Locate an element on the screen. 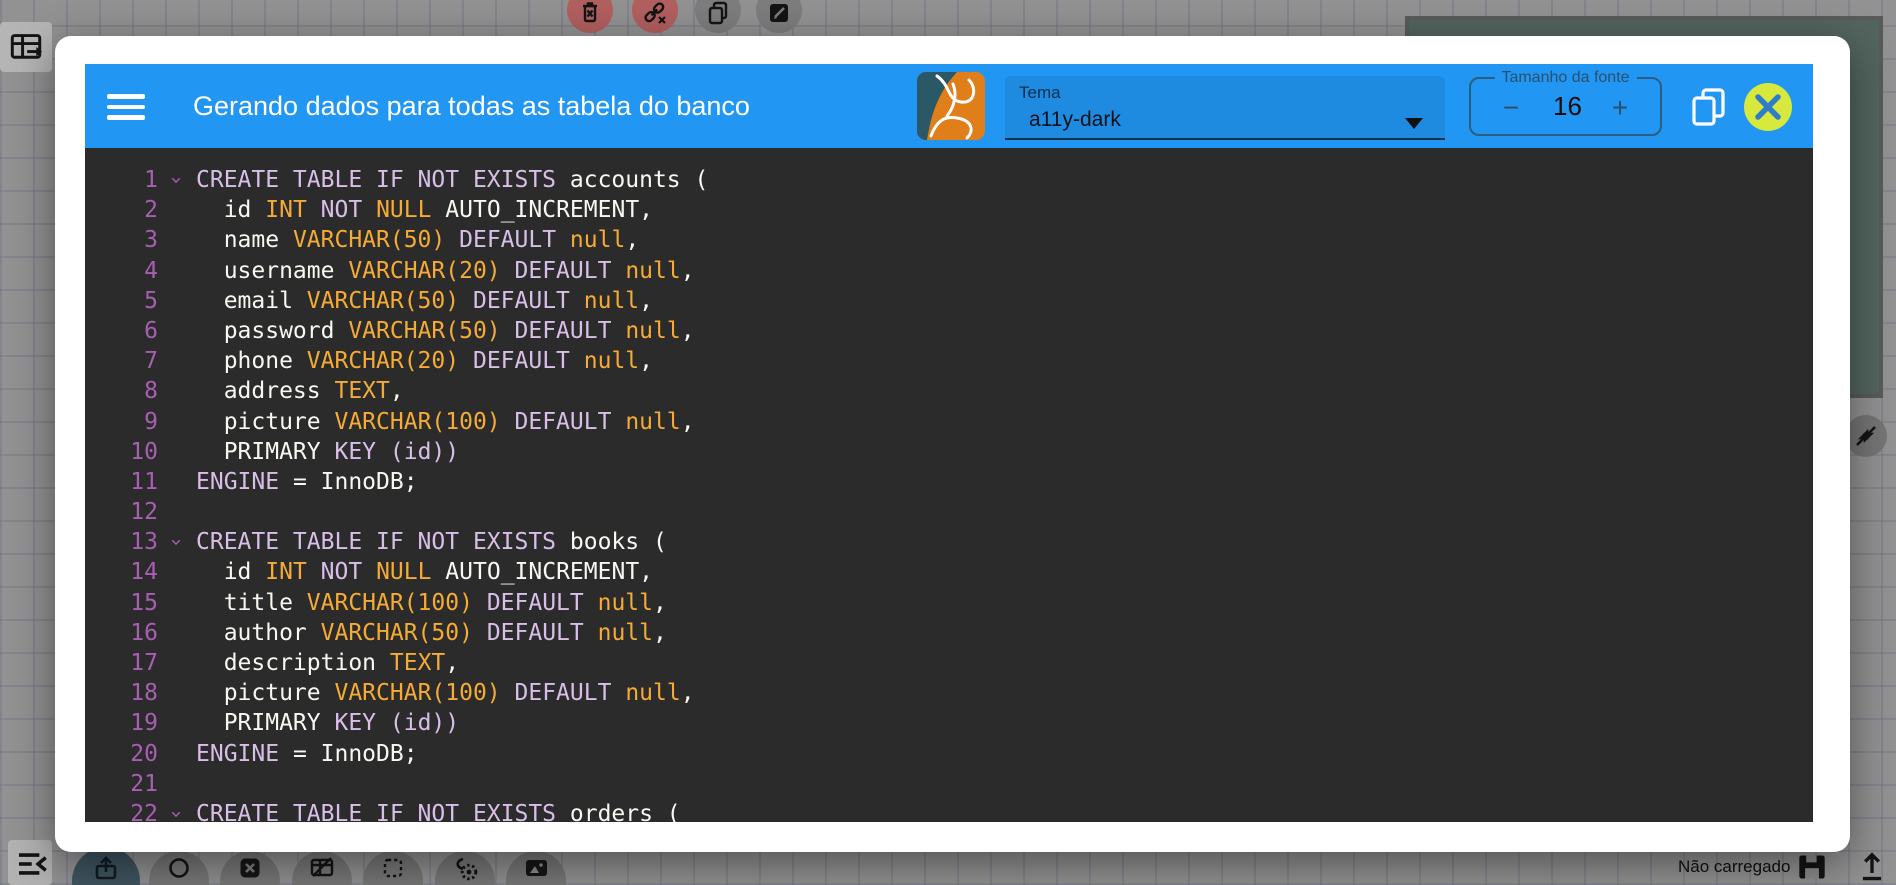 This screenshot has height=885, width=1896. fold-chevron-icon: › is located at coordinates (177, 808).